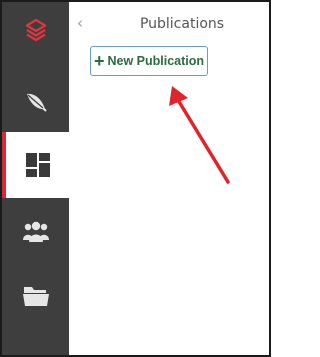 The width and height of the screenshot is (320, 357). Describe the element at coordinates (182, 24) in the screenshot. I see `panel-title: Publications` at that location.